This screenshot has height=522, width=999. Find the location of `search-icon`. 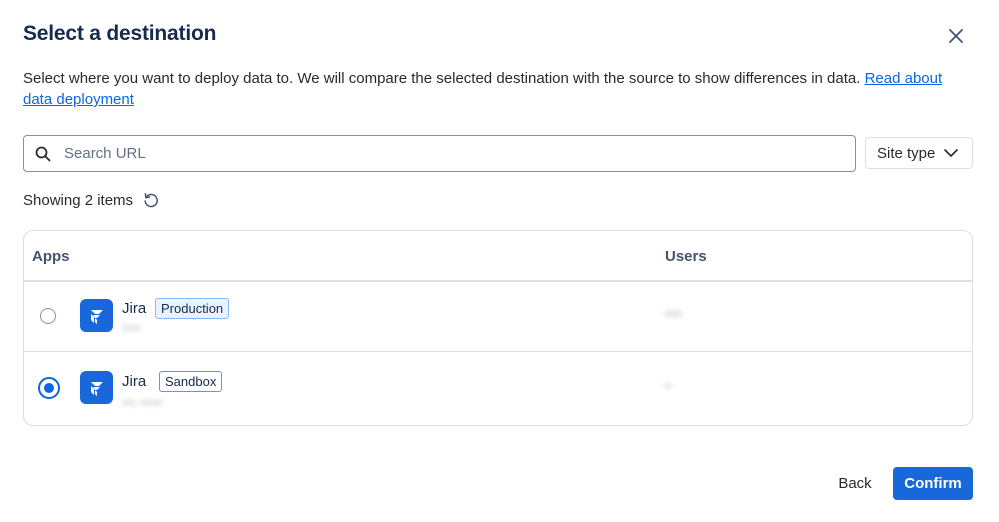

search-icon is located at coordinates (43, 154).